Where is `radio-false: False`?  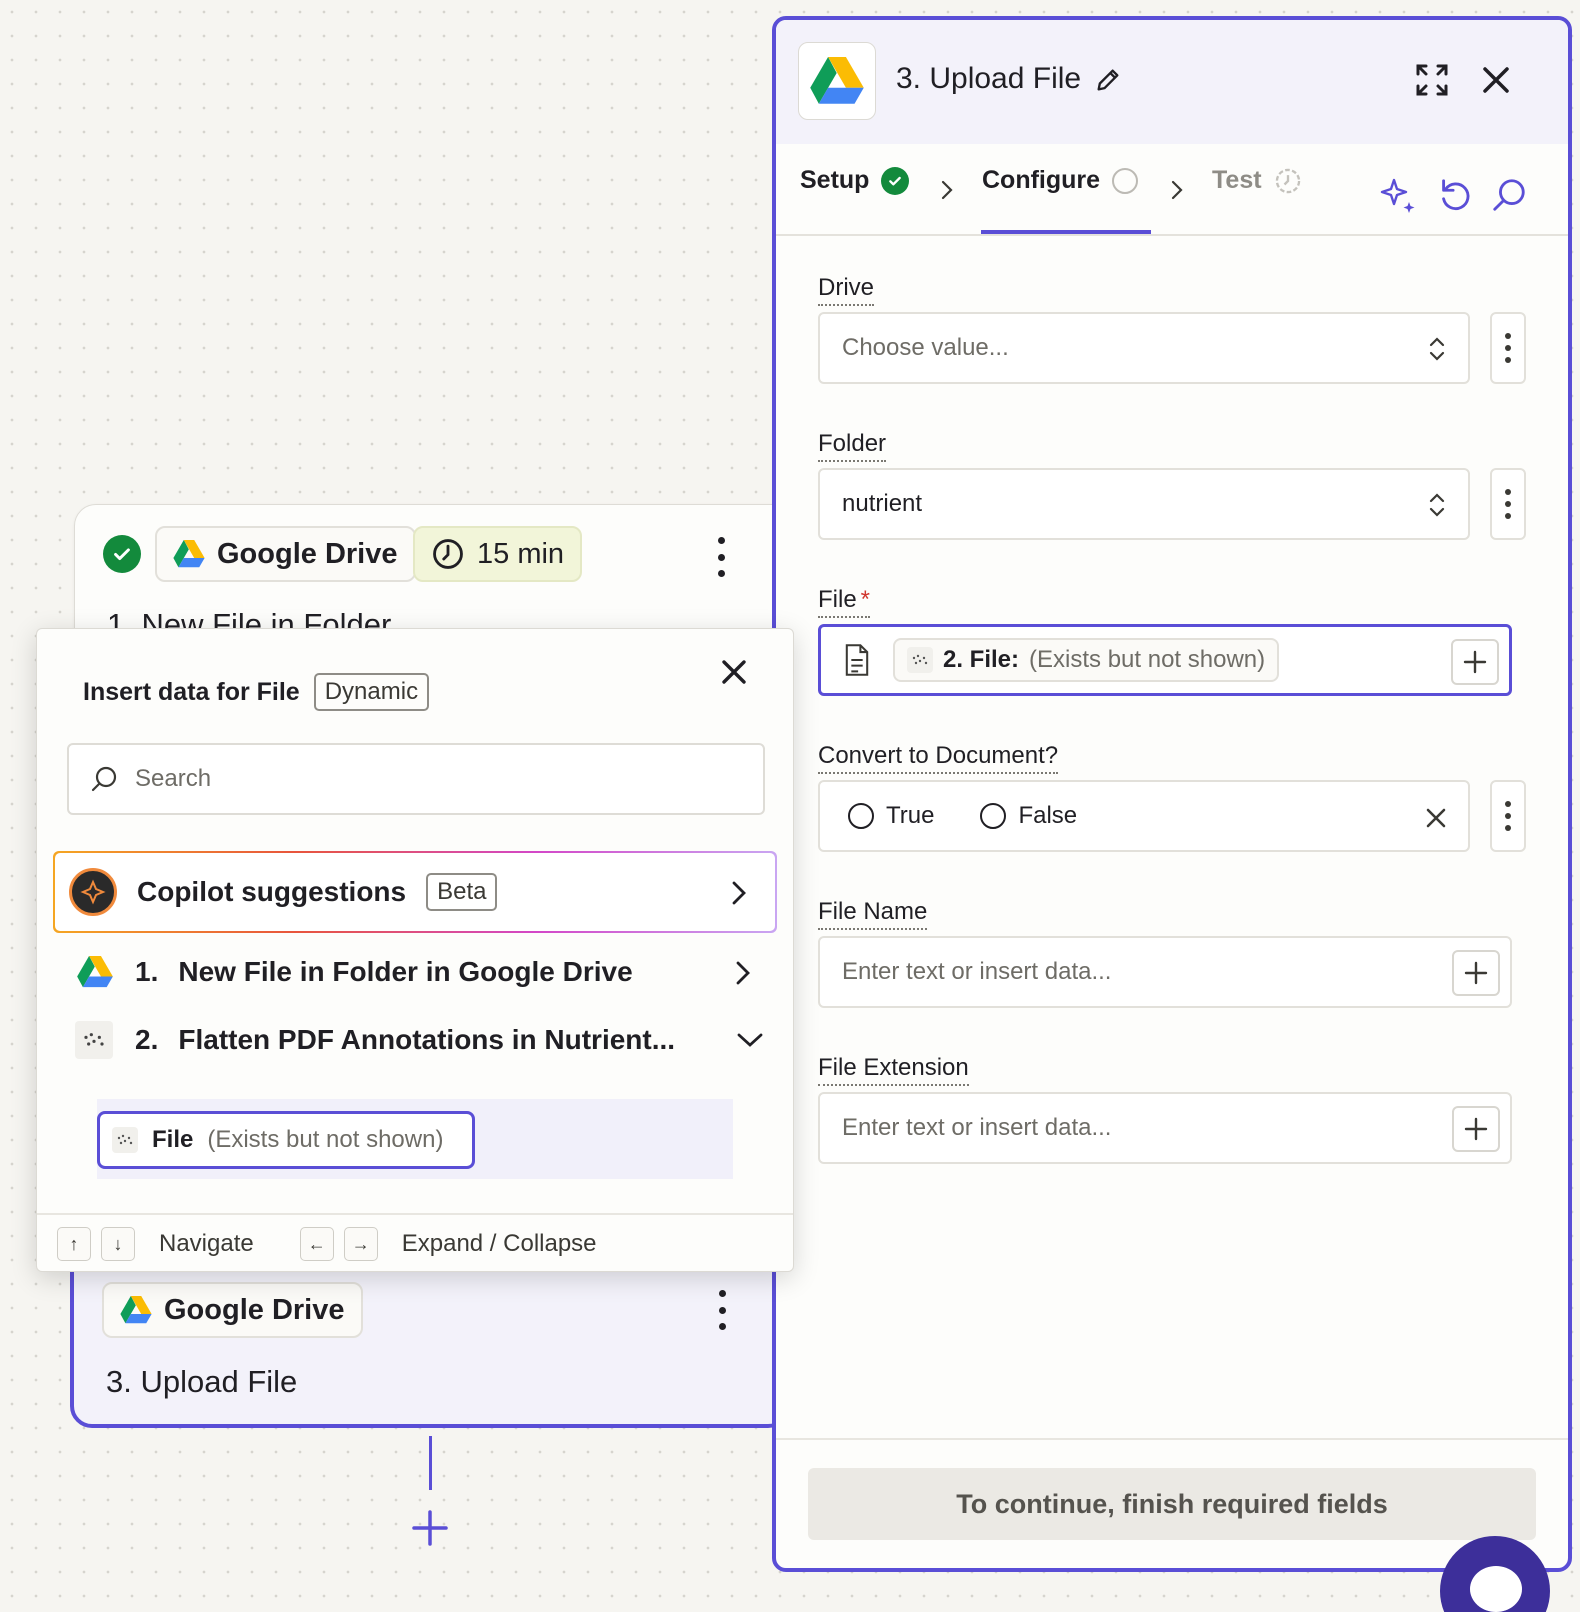 radio-false: False is located at coordinates (1028, 816).